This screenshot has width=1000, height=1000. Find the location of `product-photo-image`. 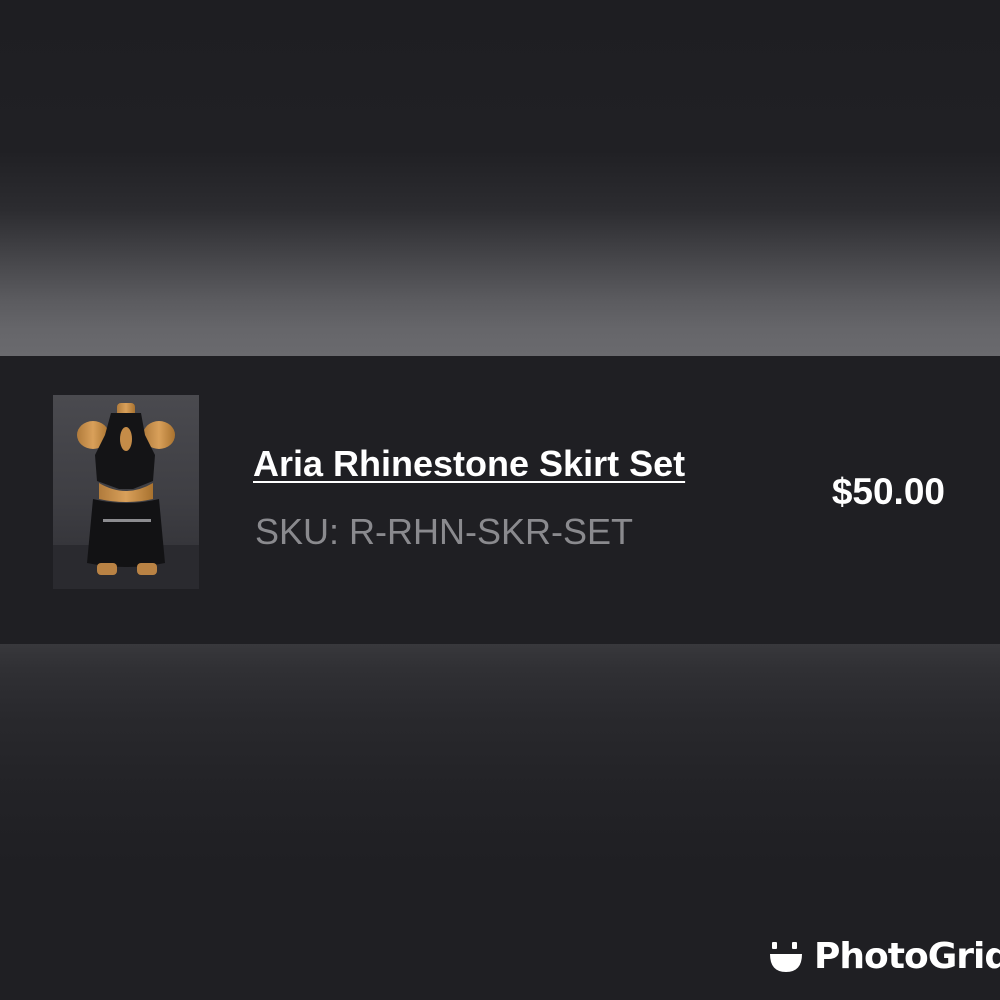

product-photo-image is located at coordinates (126, 496).